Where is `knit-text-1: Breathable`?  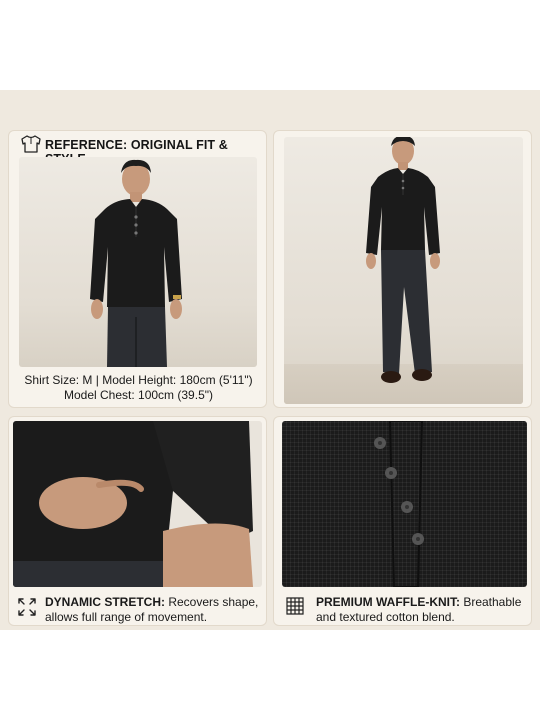
knit-text-1: Breathable is located at coordinates (492, 602).